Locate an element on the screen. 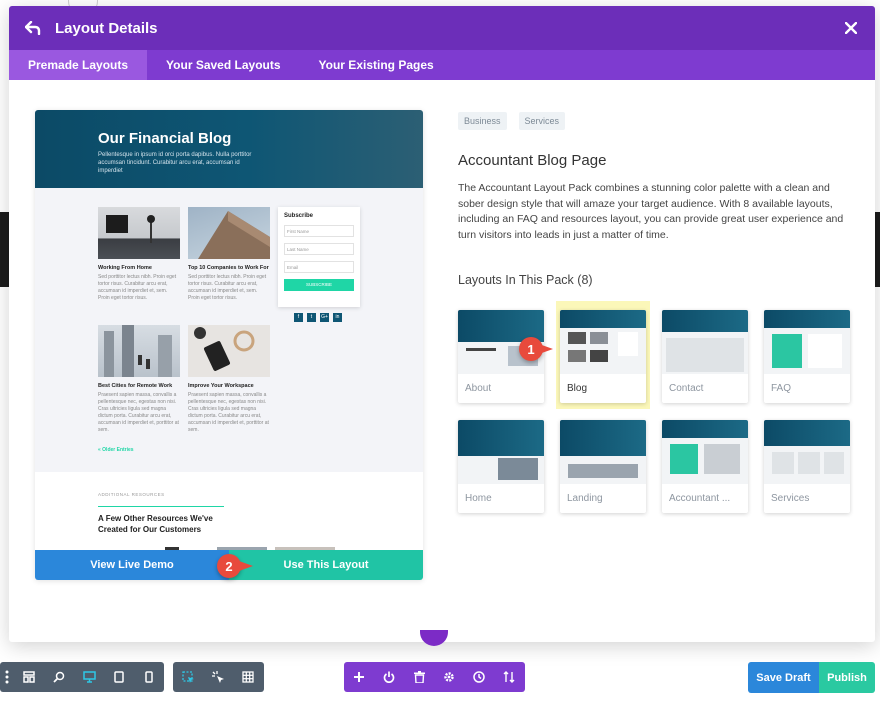 This screenshot has height=708, width=880. layout-thumb-contact: Contact is located at coordinates (705, 356).